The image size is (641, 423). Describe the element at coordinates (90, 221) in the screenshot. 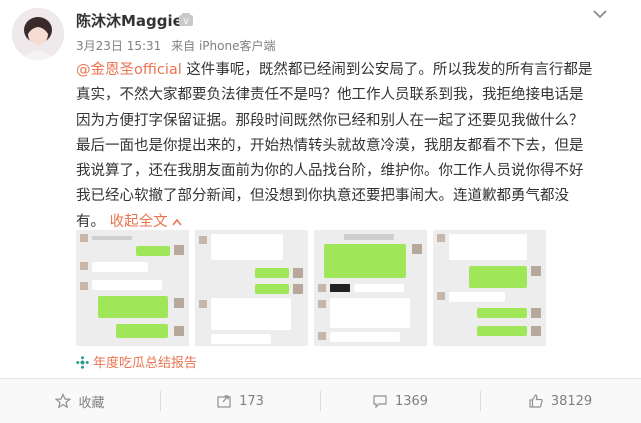

I see `post-line-7: 有。` at that location.